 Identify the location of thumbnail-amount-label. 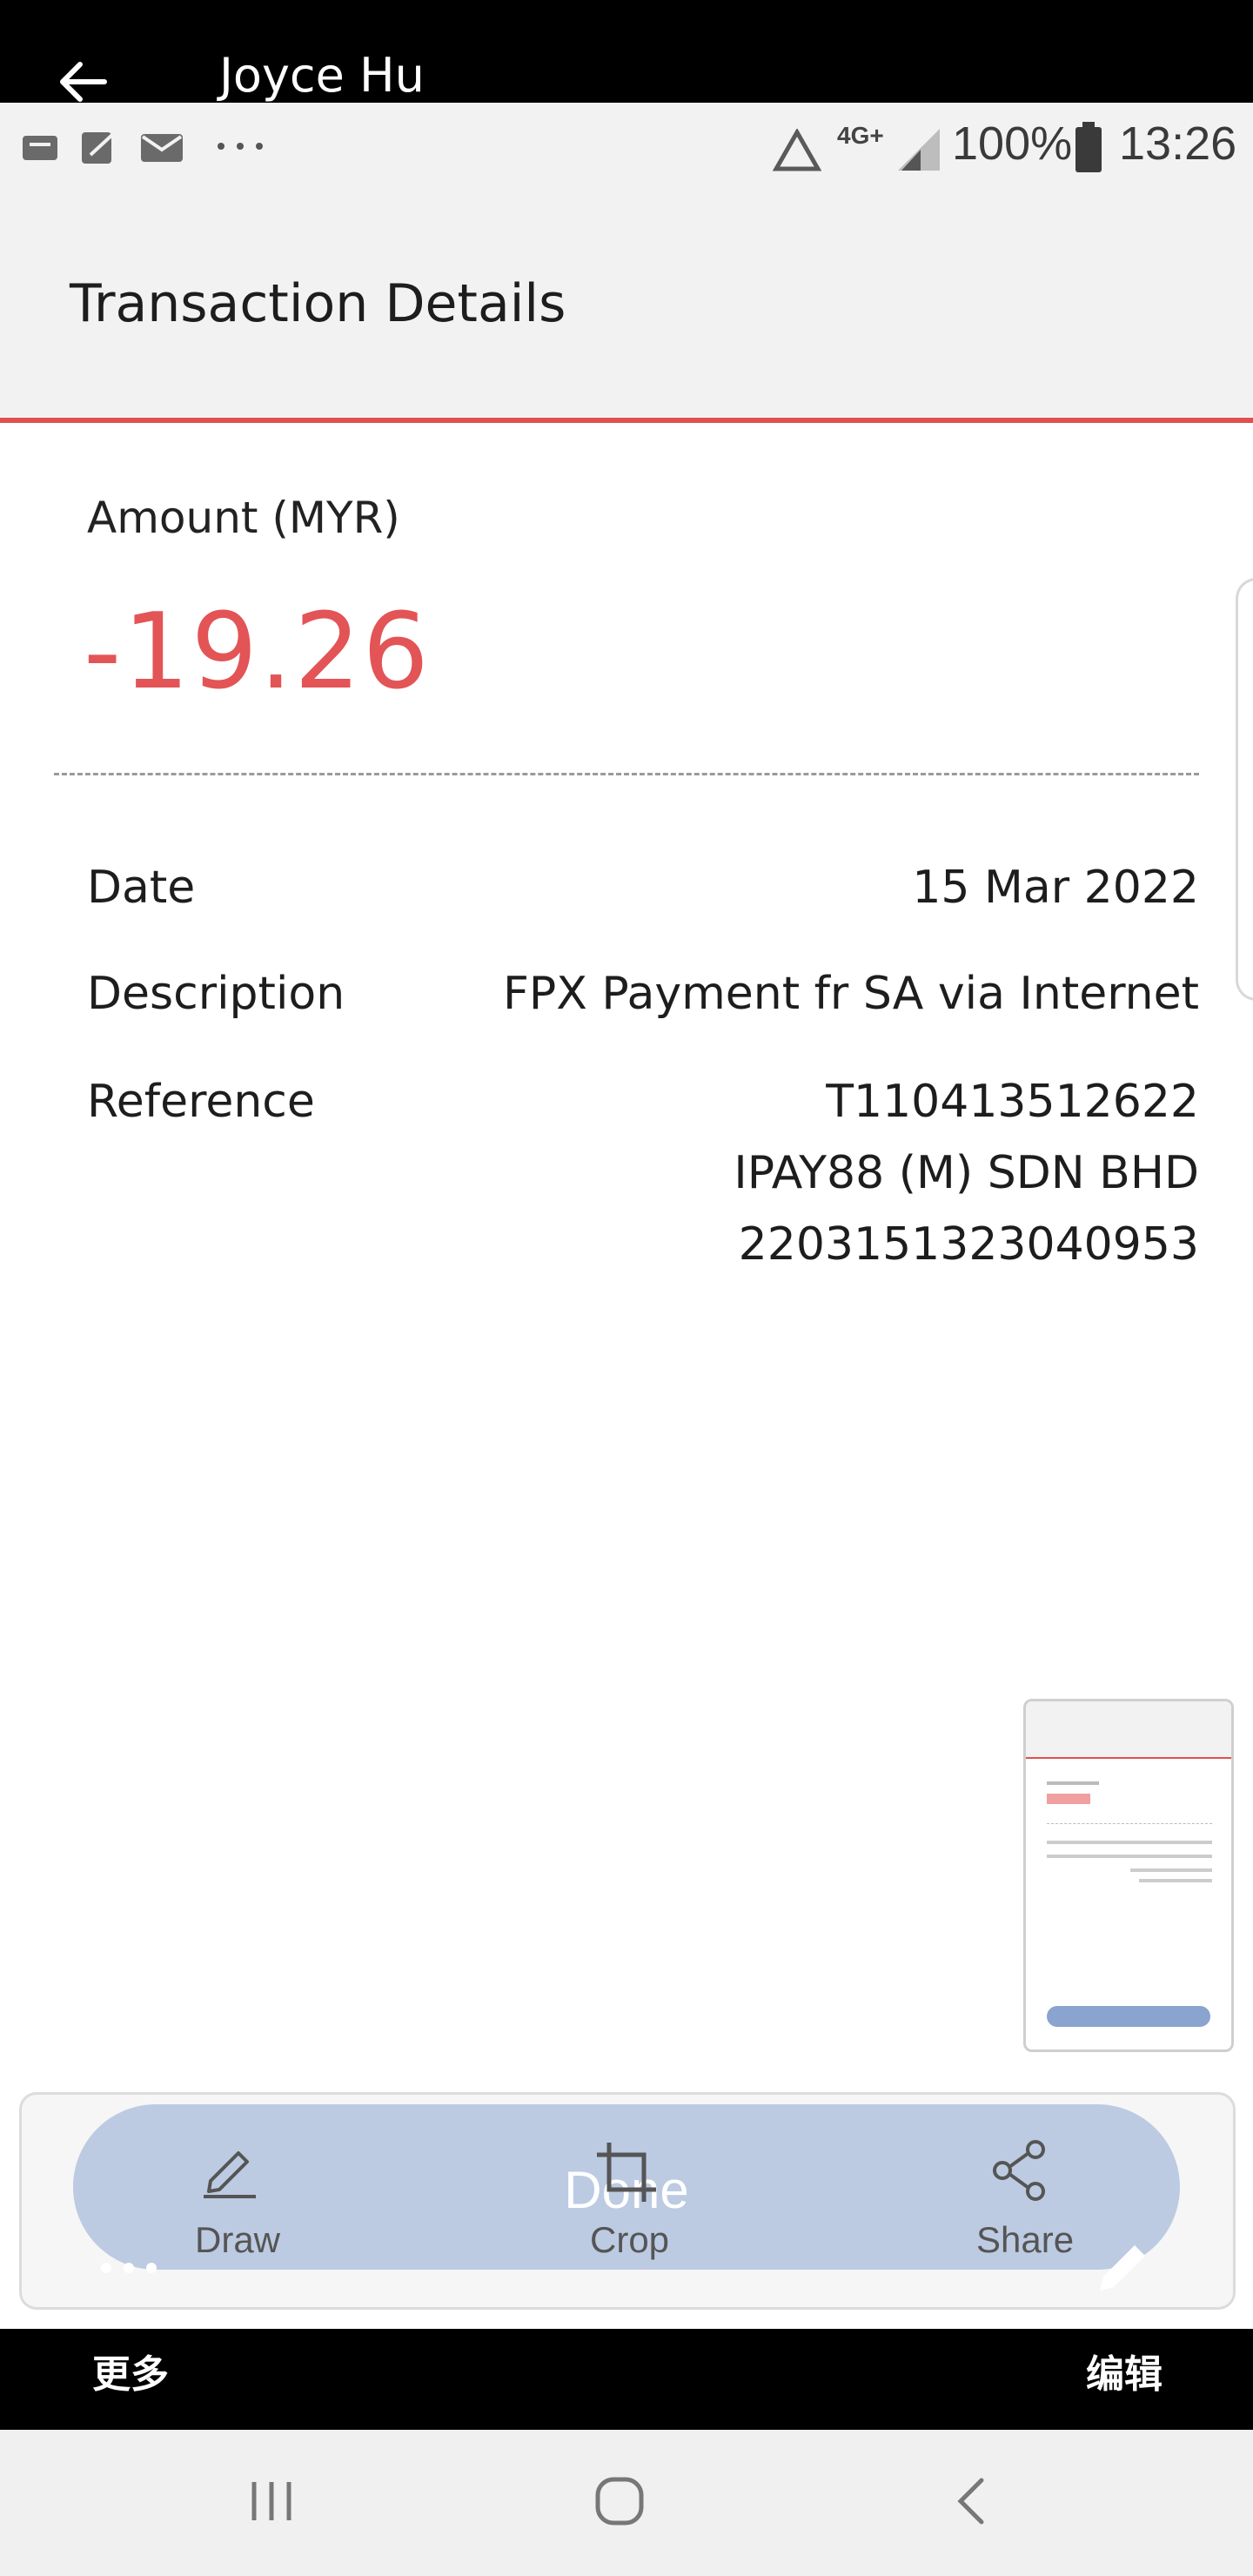
(1073, 1783).